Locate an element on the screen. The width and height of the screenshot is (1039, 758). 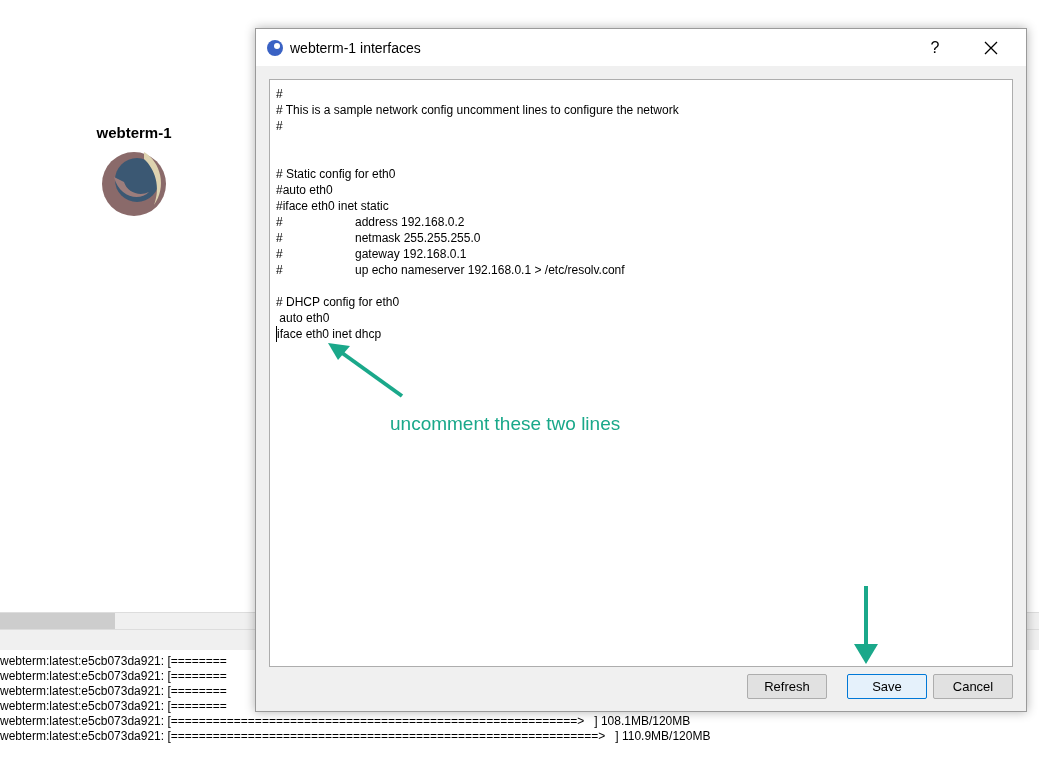
annotation-text: uncomment these two lines is located at coordinates (505, 424).